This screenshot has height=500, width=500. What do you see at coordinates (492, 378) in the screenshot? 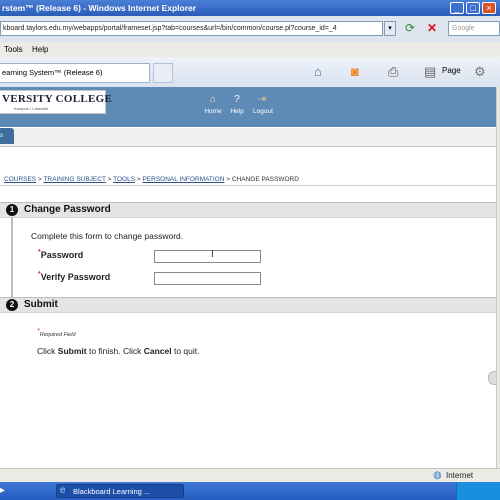
I see `scroll-handle` at bounding box center [492, 378].